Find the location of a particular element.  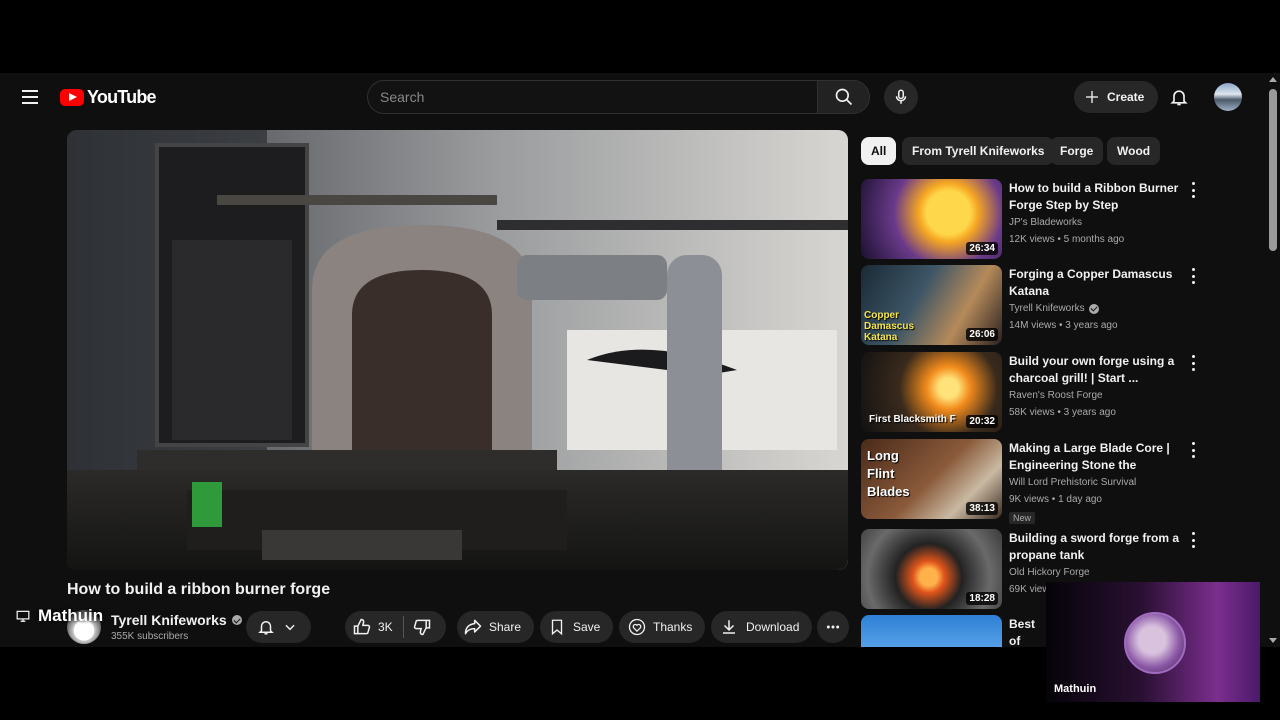

scroll-down-arrow-icon is located at coordinates (1273, 640).